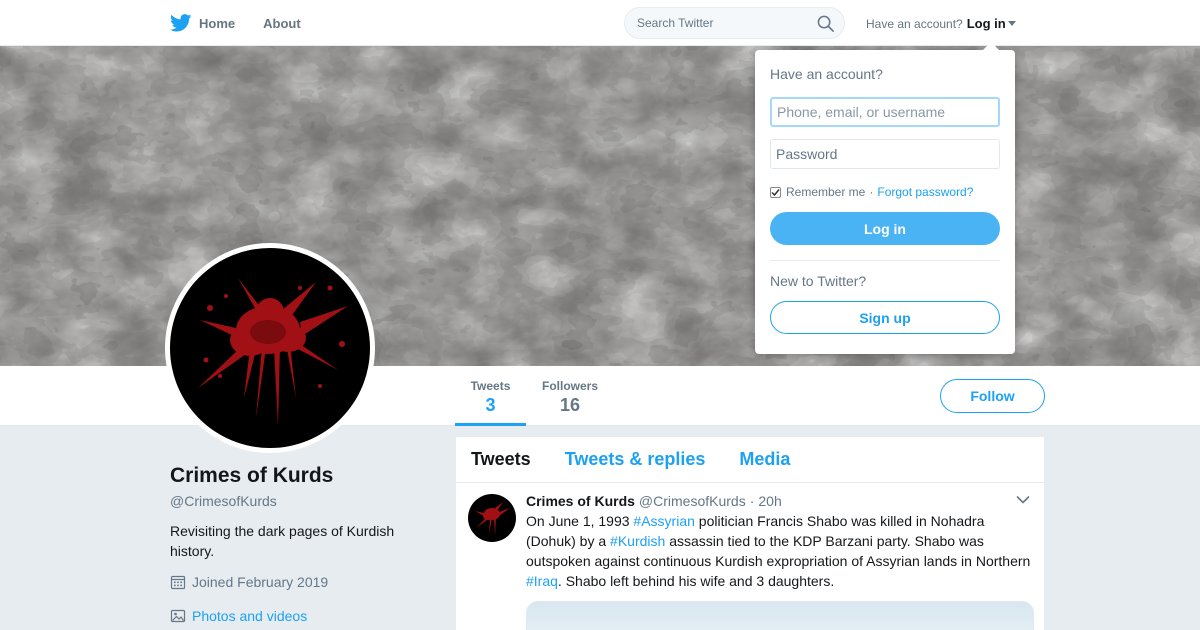 This screenshot has height=630, width=1200. What do you see at coordinates (825, 23) in the screenshot?
I see `search-icon` at bounding box center [825, 23].